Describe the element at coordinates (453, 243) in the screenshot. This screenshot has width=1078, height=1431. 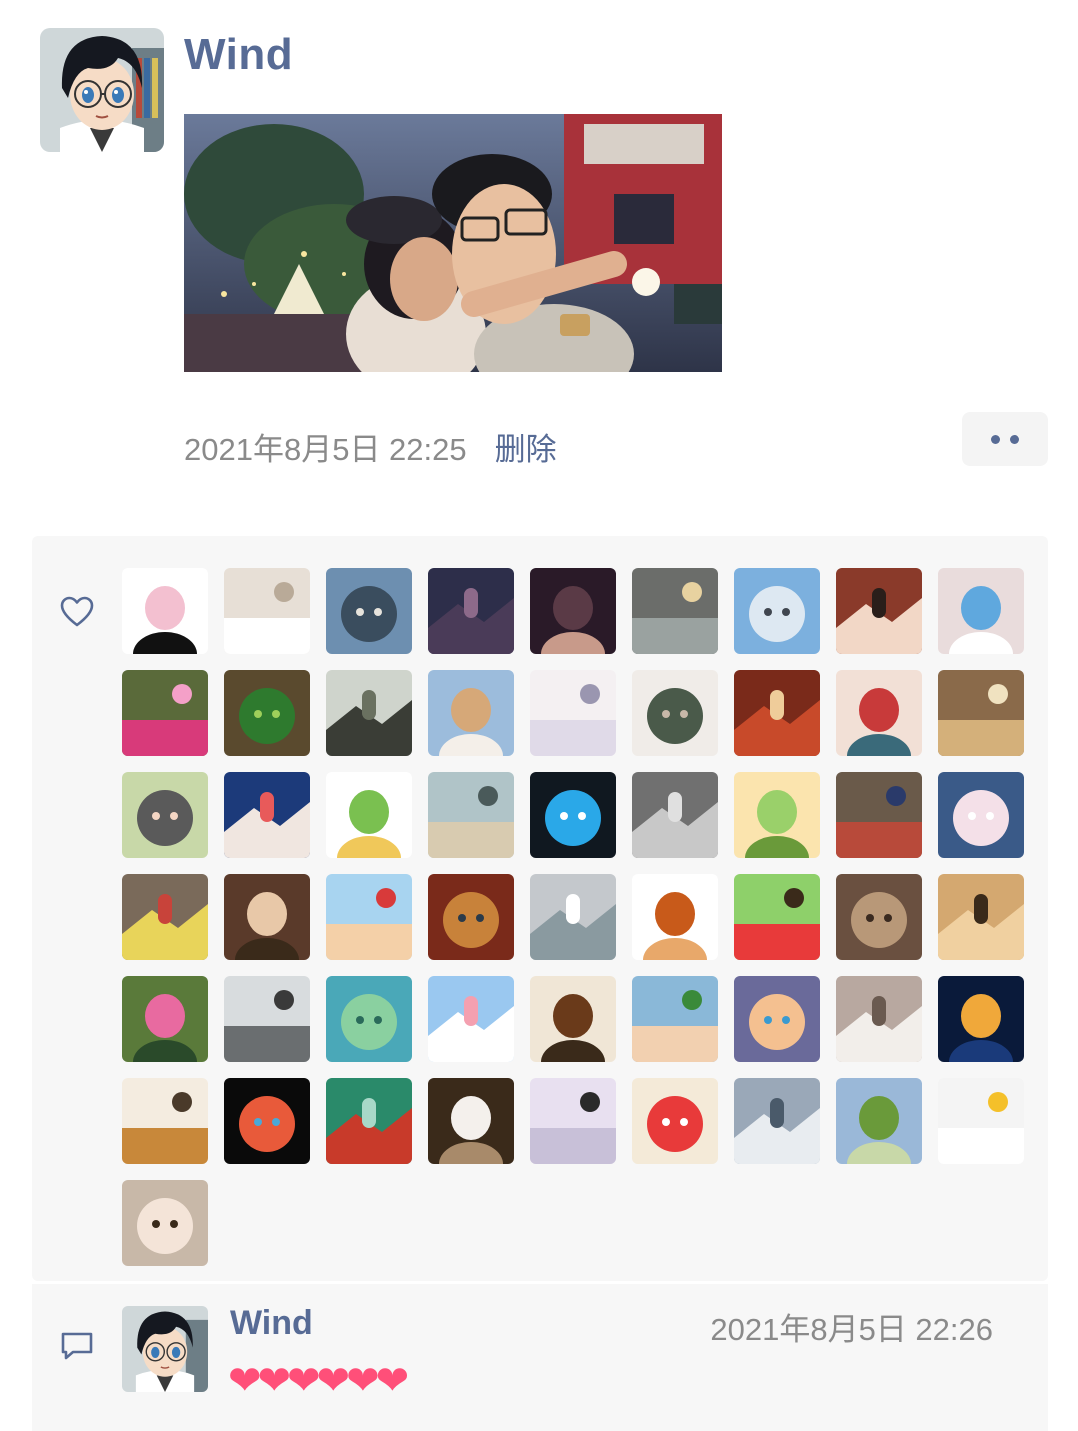
I see `post-photo` at that location.